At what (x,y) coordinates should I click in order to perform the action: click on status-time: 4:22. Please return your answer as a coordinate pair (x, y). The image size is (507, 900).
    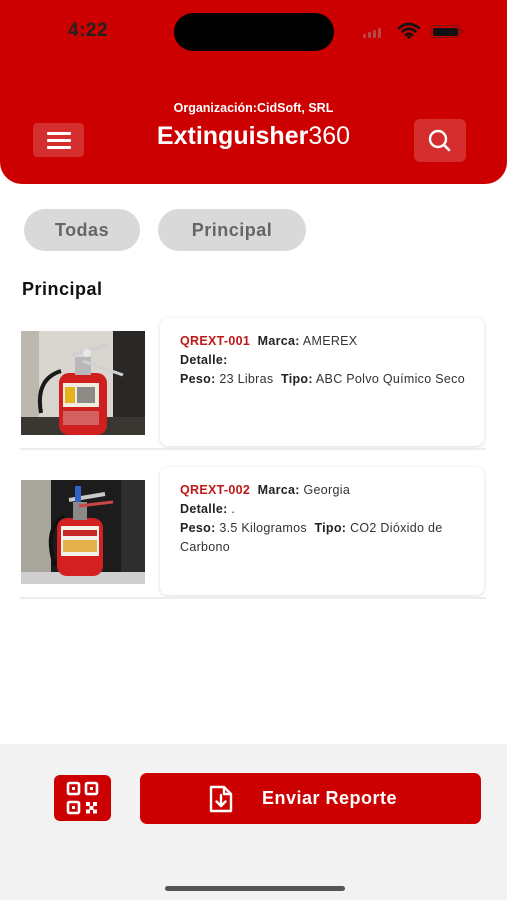
    Looking at the image, I should click on (88, 30).